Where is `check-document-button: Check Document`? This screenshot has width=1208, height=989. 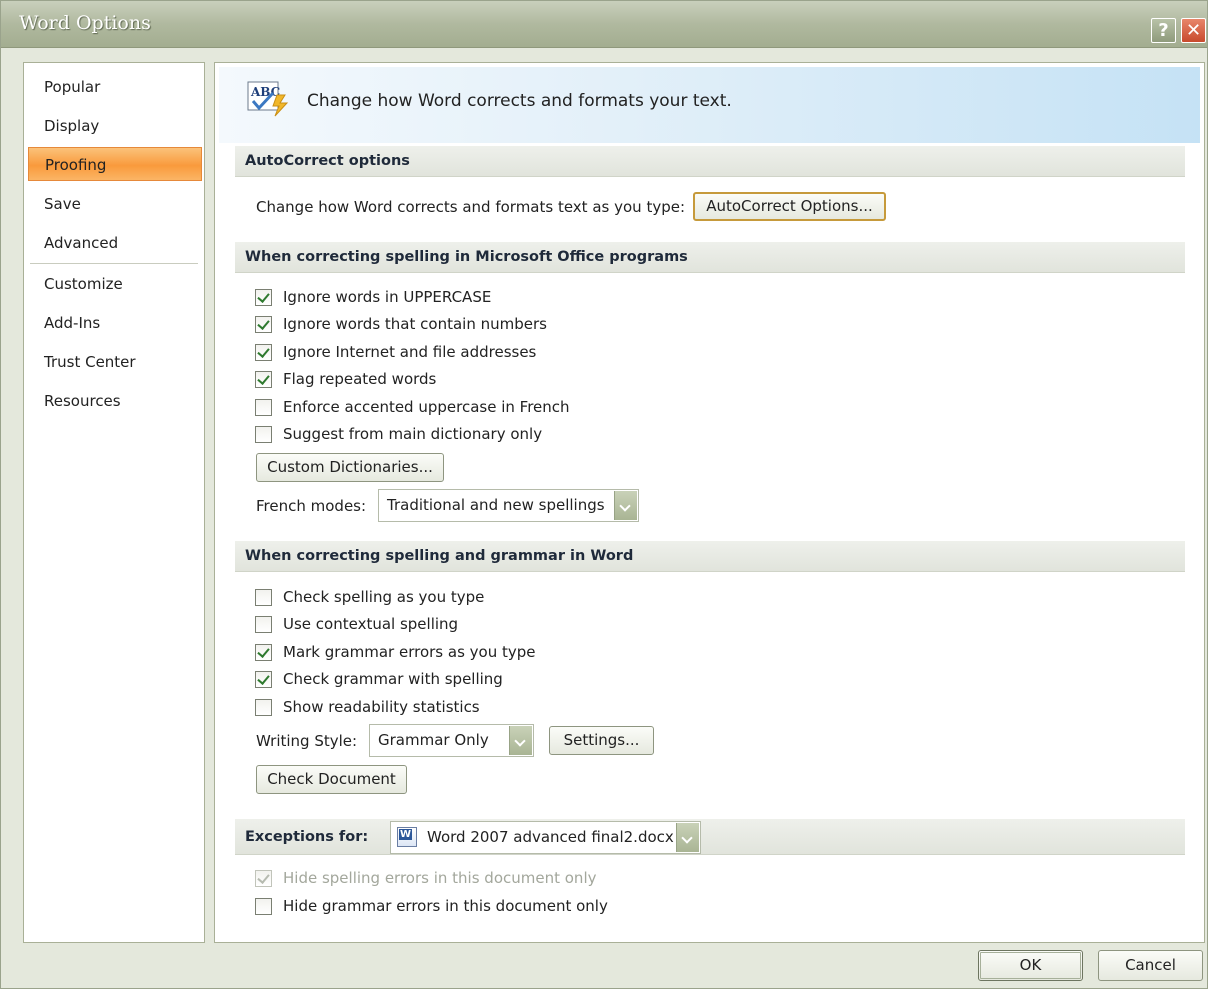
check-document-button: Check Document is located at coordinates (331, 779).